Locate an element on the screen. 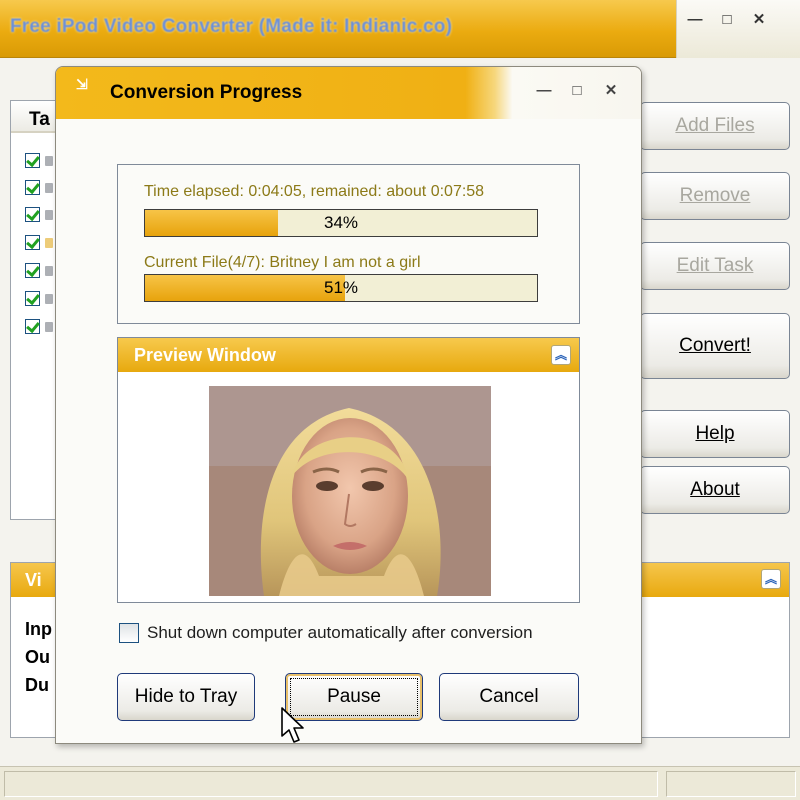 This screenshot has width=800, height=800. overall-progress-label: 34% is located at coordinates (341, 222).